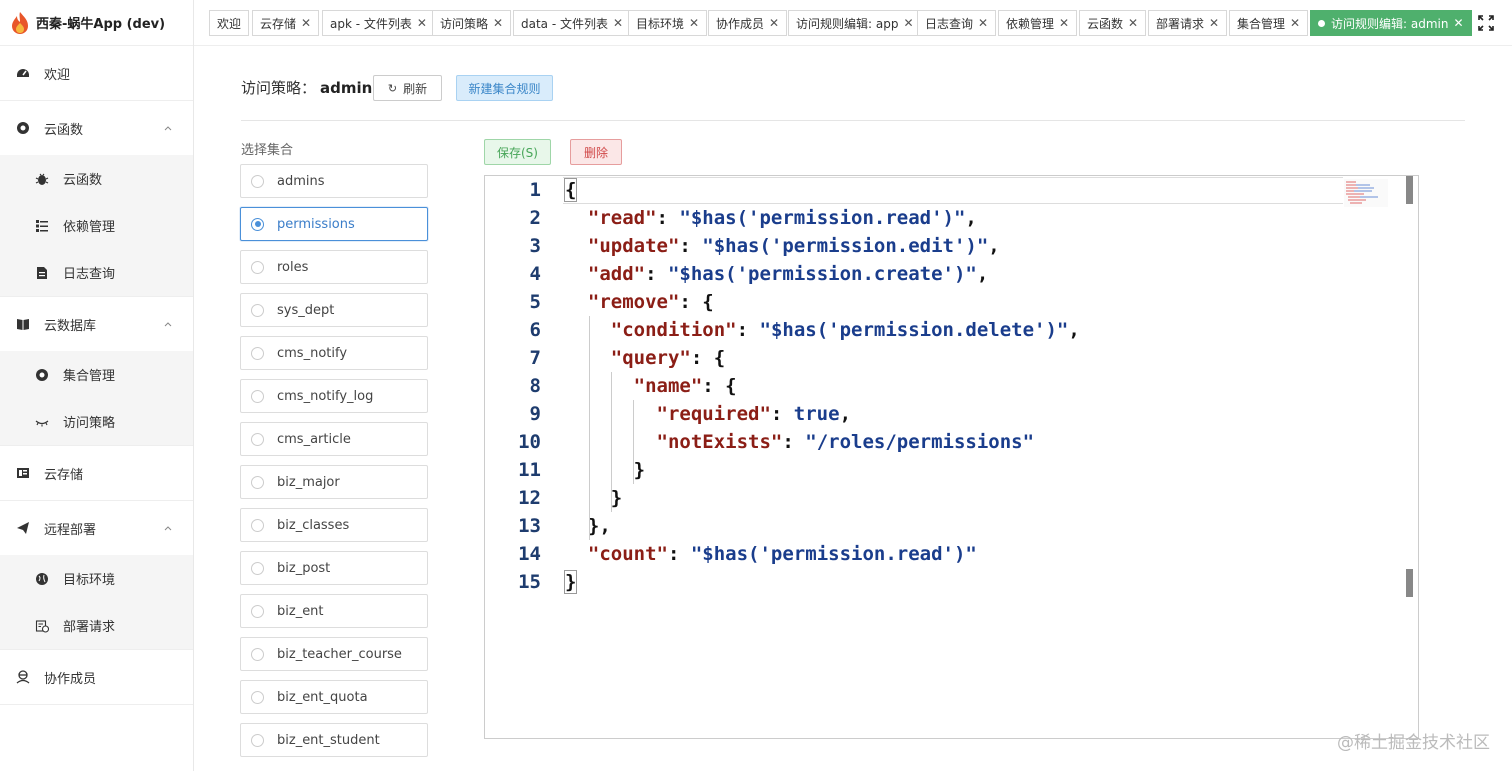  What do you see at coordinates (96, 73) in the screenshot?
I see `sidebar-item-welcome: 欢迎` at bounding box center [96, 73].